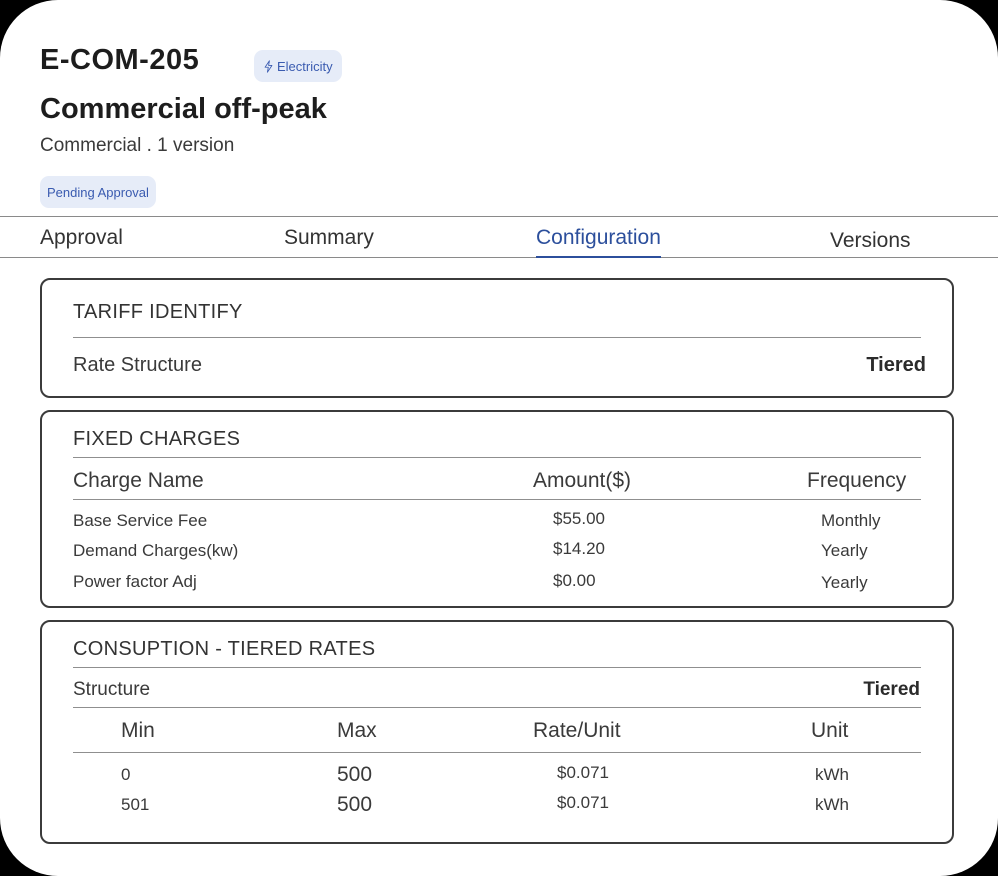 Image resolution: width=998 pixels, height=876 pixels. Describe the element at coordinates (157, 439) in the screenshot. I see `section-title: FIXED CHARGES` at that location.